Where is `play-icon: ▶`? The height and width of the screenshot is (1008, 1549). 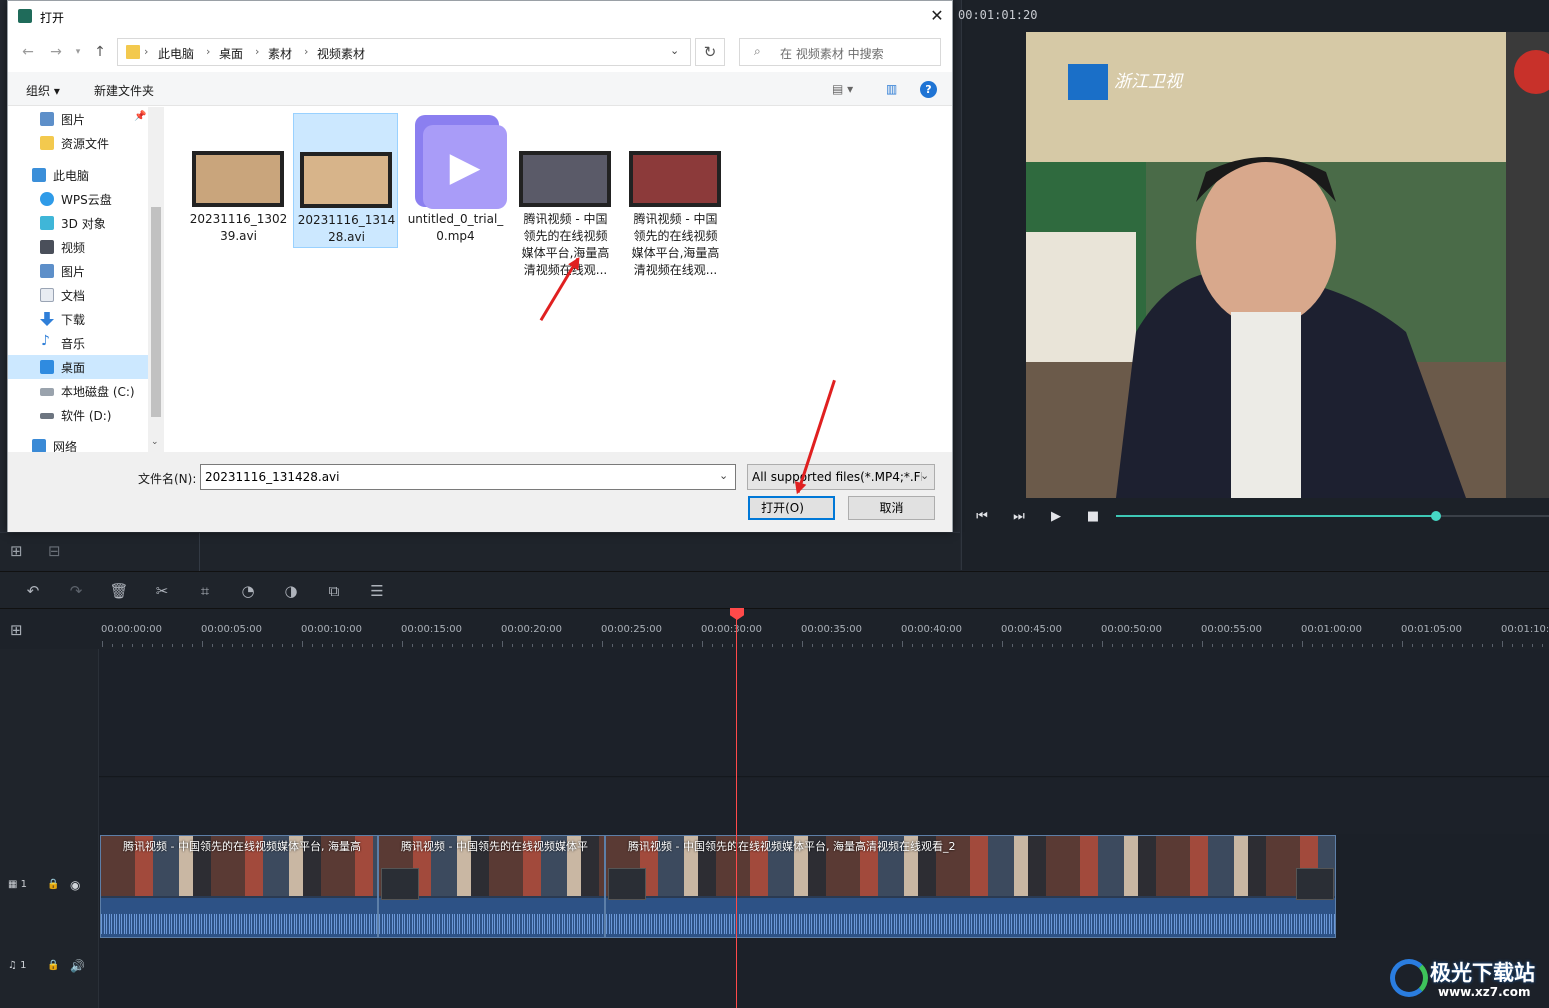 play-icon: ▶ is located at coordinates (1056, 517).